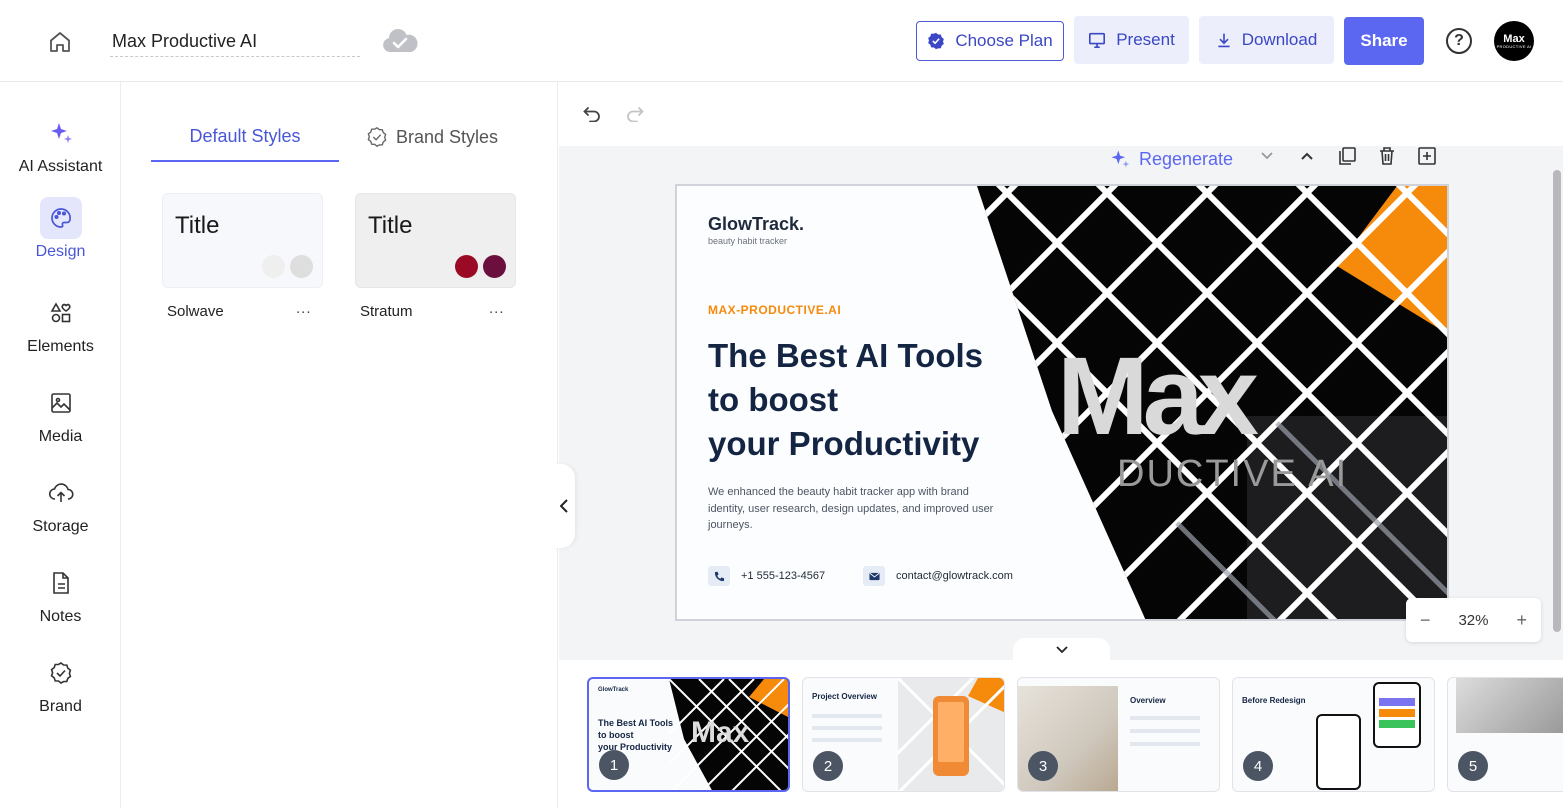 The width and height of the screenshot is (1563, 808). I want to click on document-title-input: Max Productive AI, so click(235, 42).